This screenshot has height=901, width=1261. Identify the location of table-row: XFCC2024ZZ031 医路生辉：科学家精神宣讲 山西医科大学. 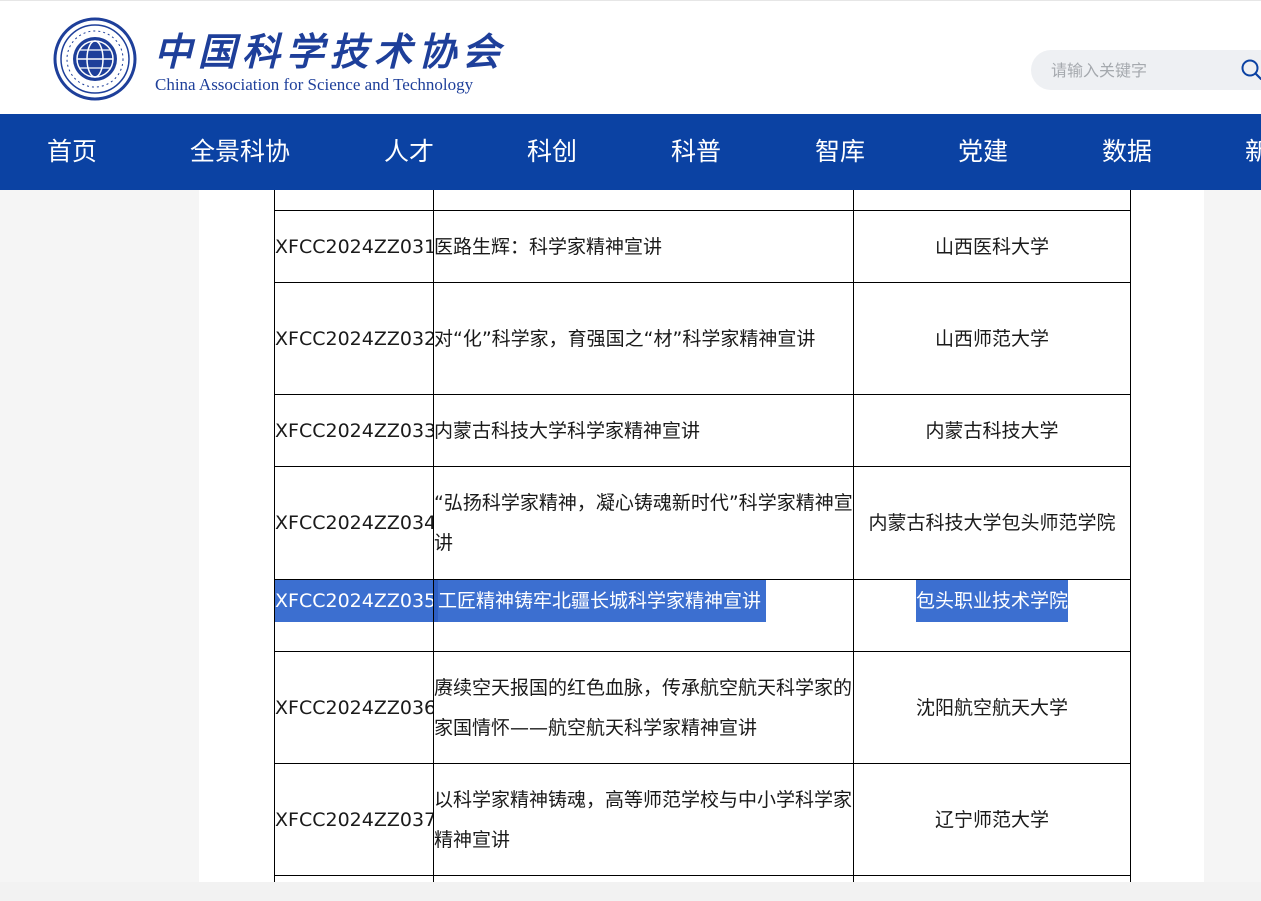
(702, 246).